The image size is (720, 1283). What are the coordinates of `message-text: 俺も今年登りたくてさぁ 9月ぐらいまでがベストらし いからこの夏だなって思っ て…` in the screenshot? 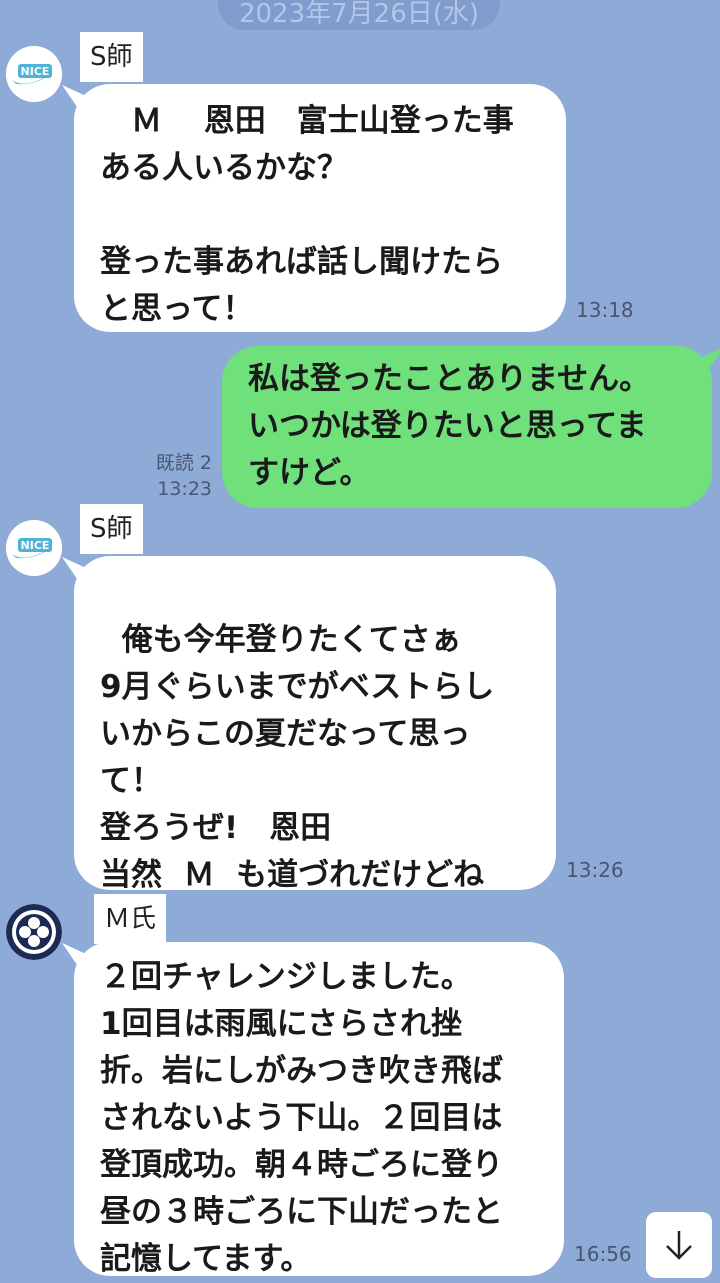 It's located at (297, 757).